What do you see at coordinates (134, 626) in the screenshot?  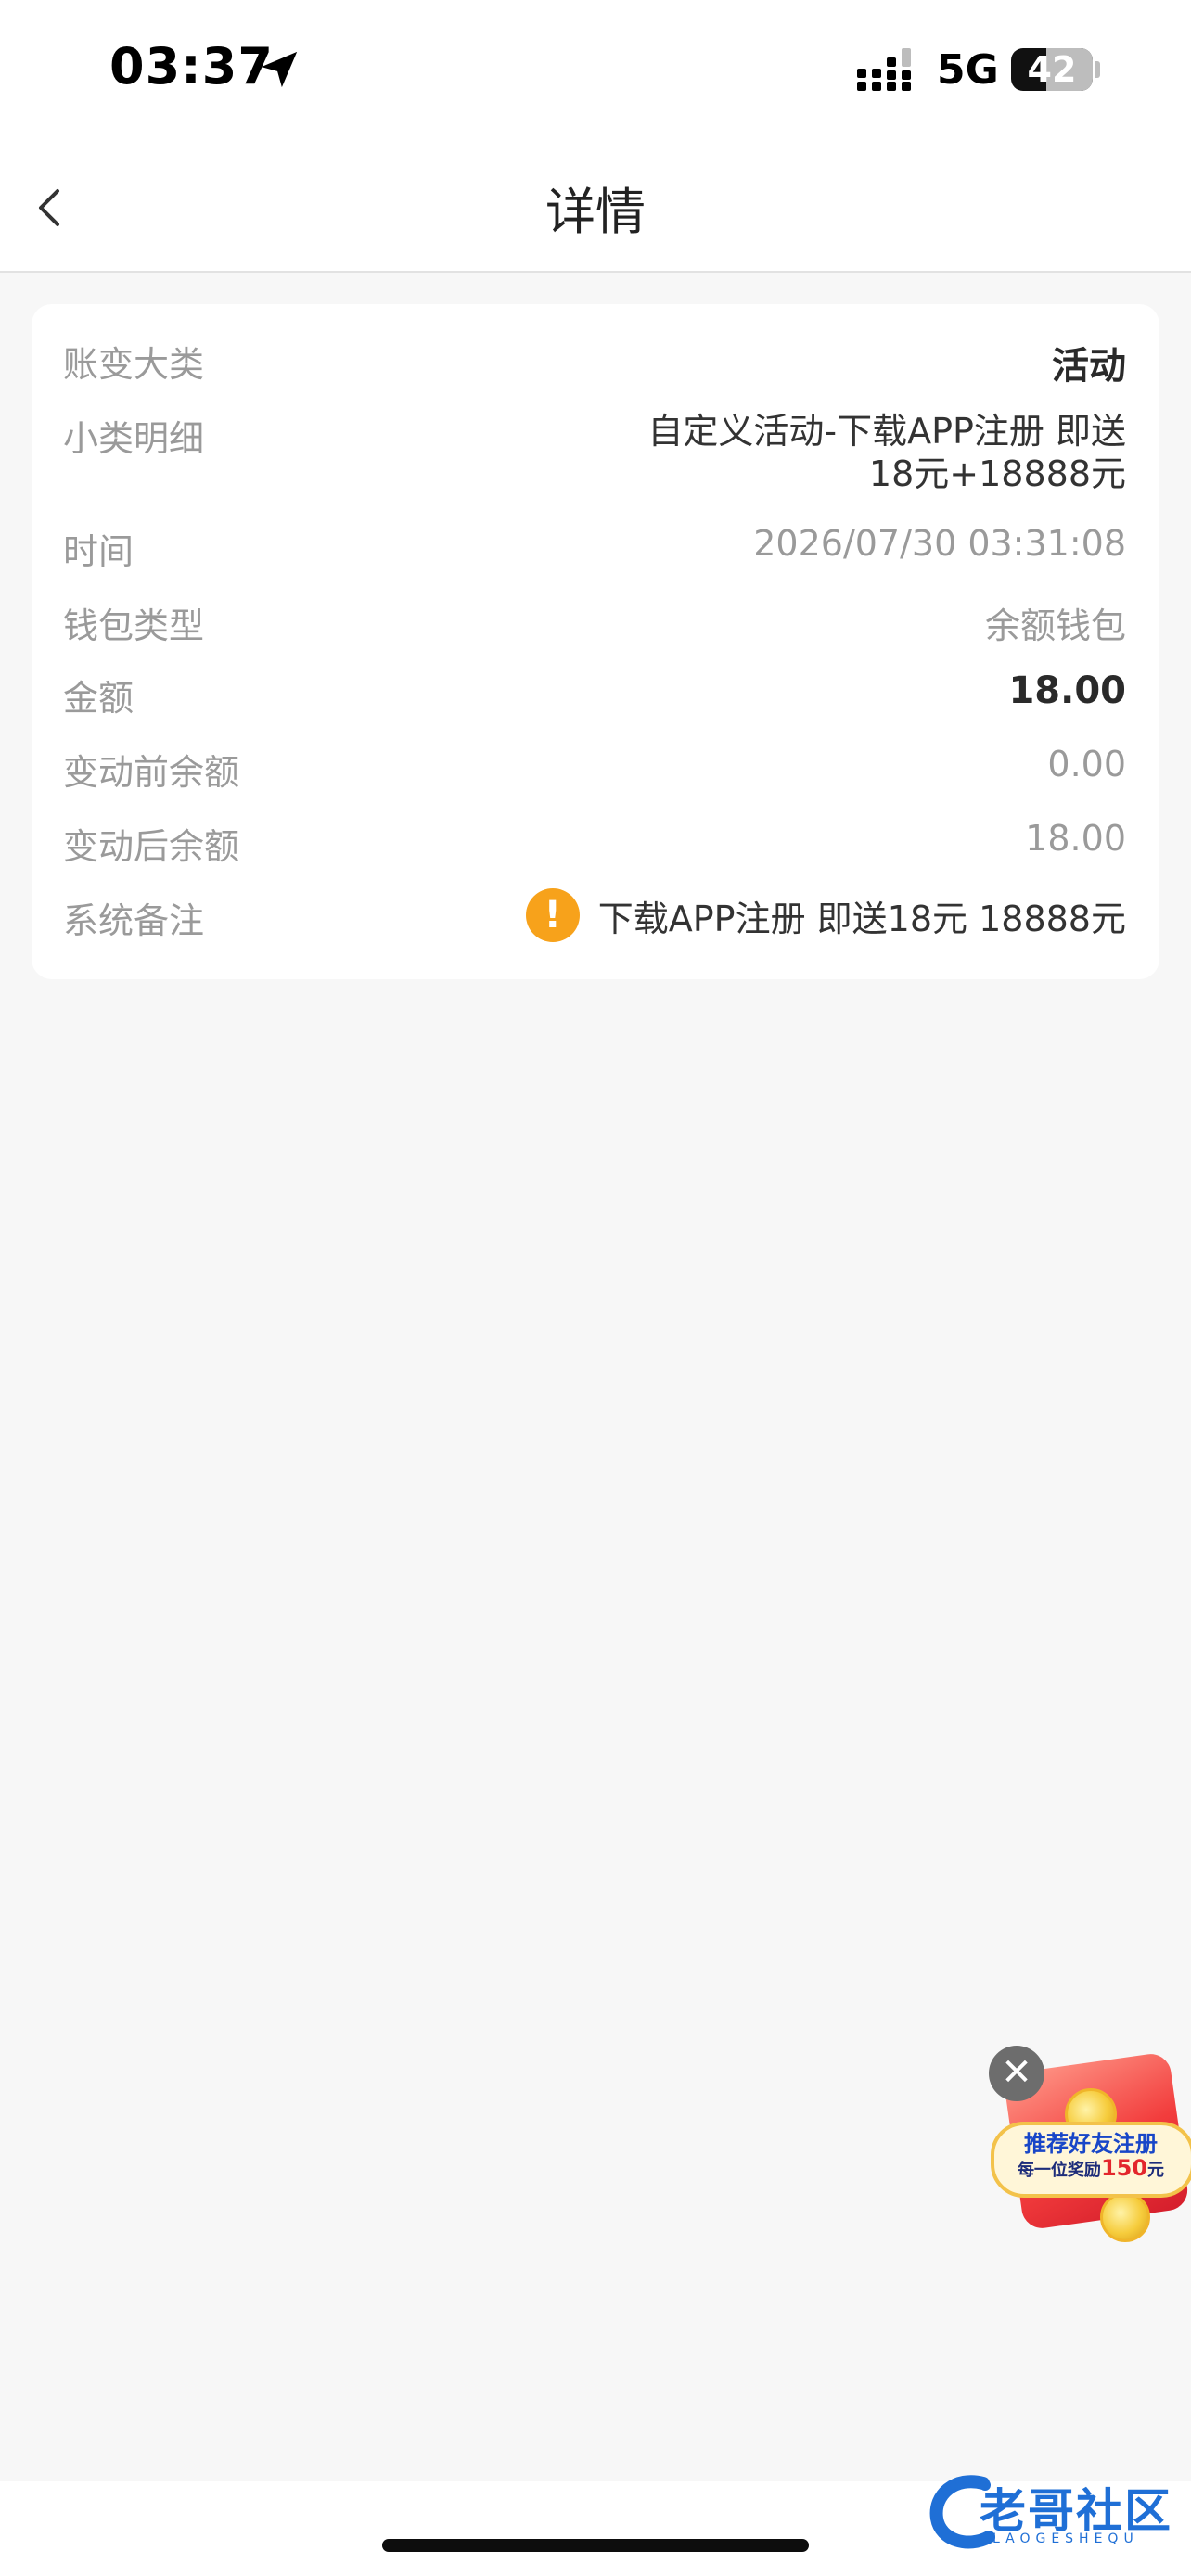 I see `row-label: 钱包类型` at bounding box center [134, 626].